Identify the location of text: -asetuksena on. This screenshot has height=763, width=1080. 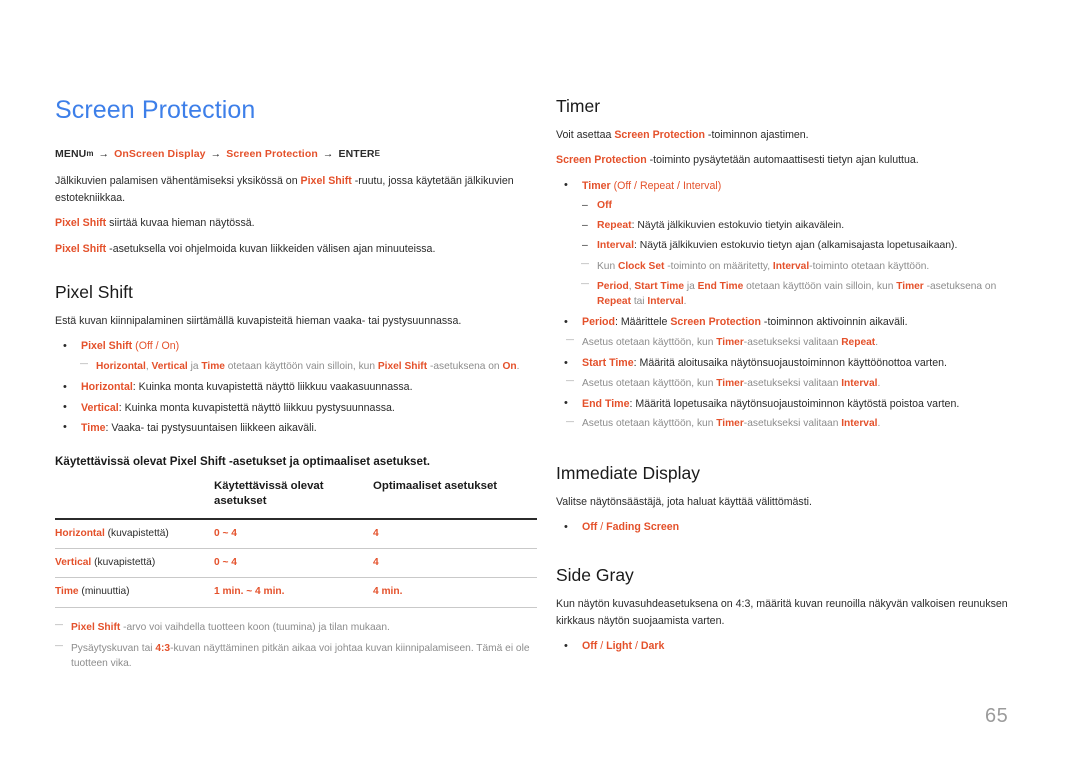
(465, 366).